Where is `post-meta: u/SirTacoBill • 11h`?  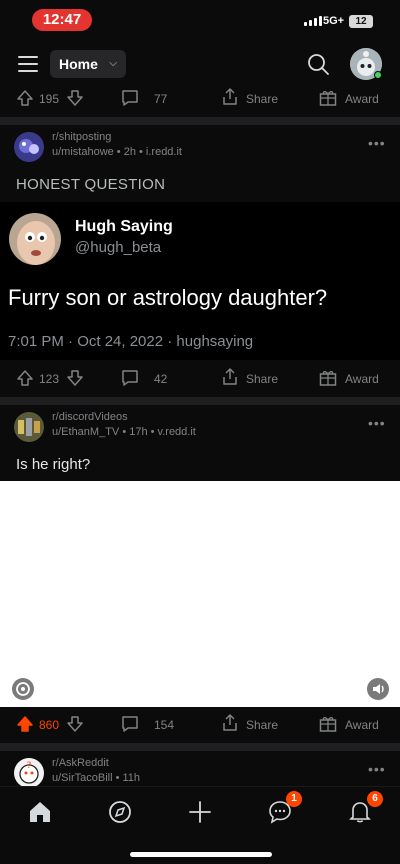 post-meta: u/SirTacoBill • 11h is located at coordinates (96, 778).